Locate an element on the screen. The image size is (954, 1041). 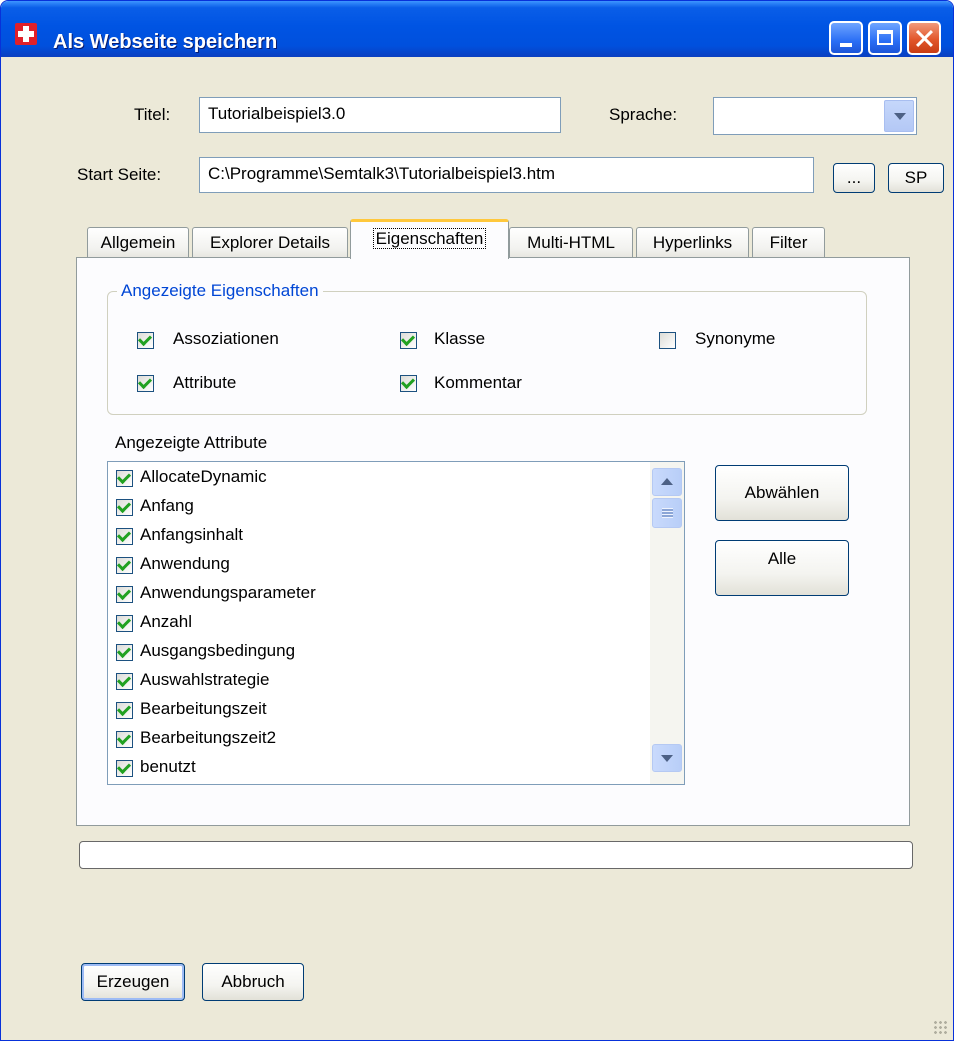
list-item-label: benutzt is located at coordinates (168, 766).